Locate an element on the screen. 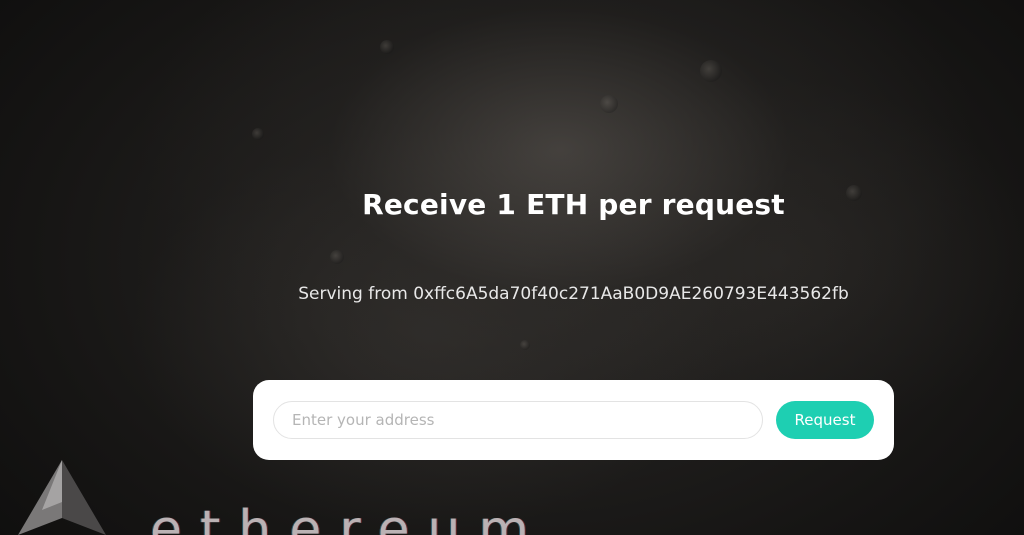 This screenshot has width=1024, height=535. address-input is located at coordinates (518, 420).